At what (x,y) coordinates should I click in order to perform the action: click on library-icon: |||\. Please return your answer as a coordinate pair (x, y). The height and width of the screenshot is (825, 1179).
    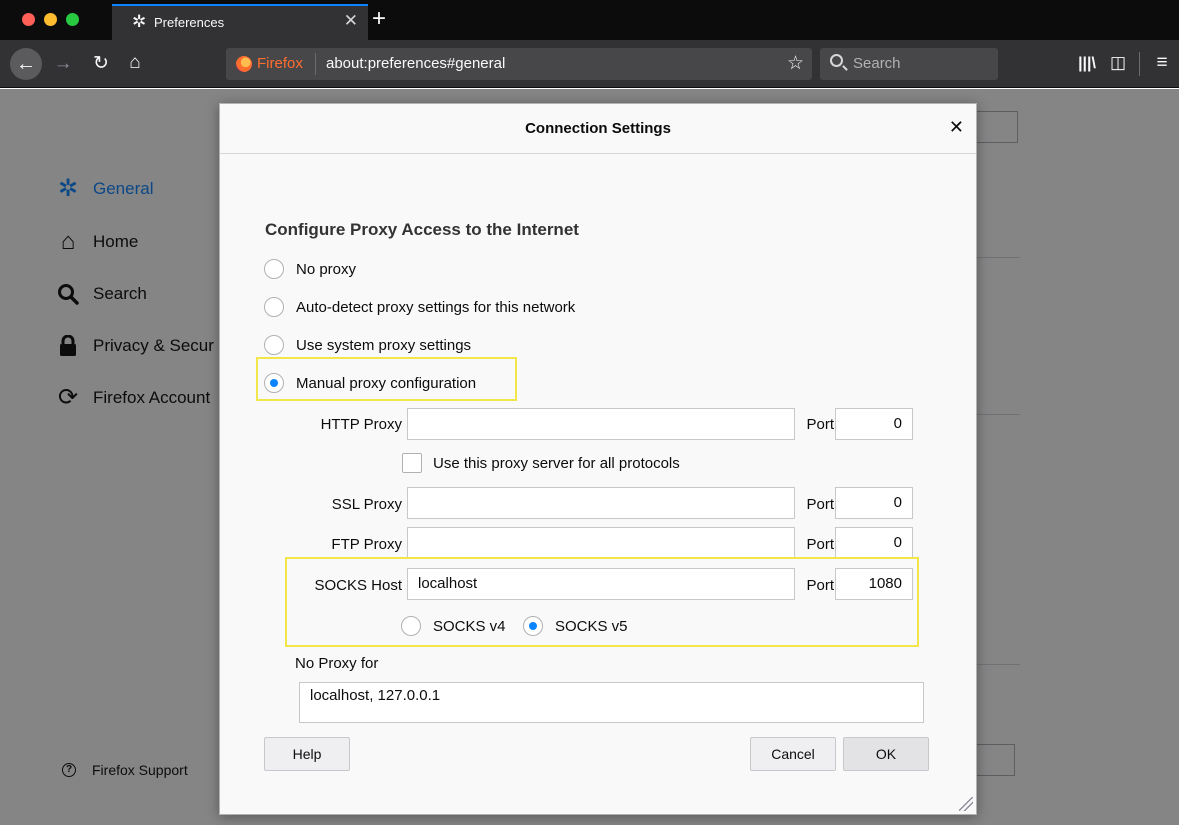
    Looking at the image, I should click on (1087, 64).